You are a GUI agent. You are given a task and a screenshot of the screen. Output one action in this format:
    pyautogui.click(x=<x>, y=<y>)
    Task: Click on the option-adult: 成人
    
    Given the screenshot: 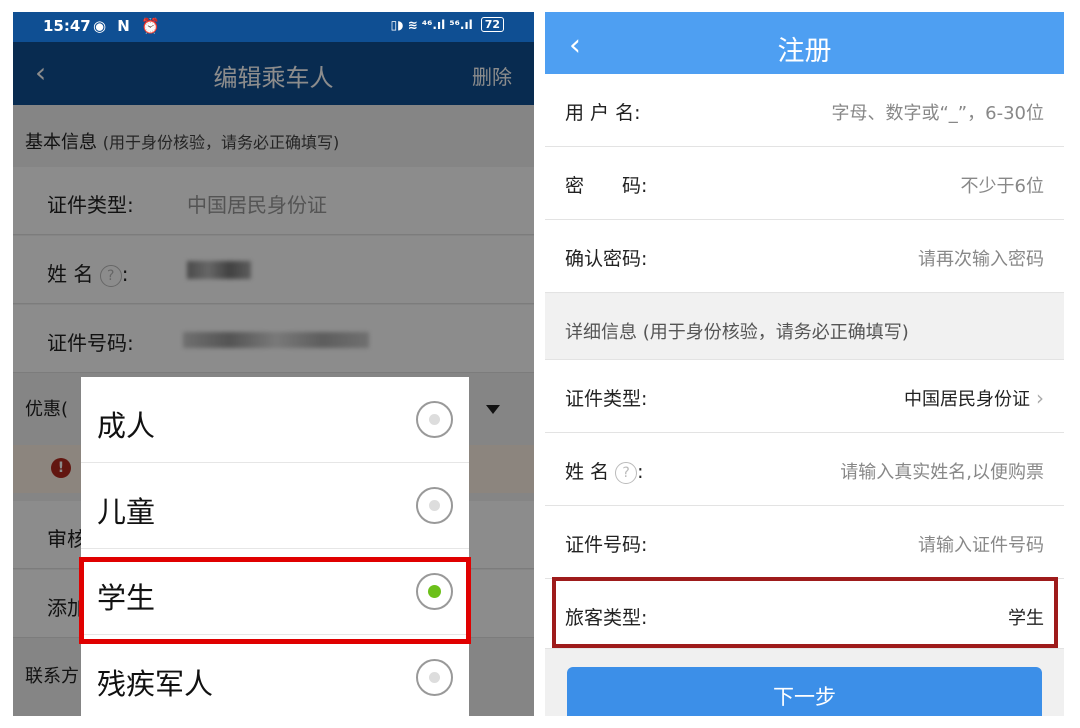 What is the action you would take?
    pyautogui.click(x=275, y=420)
    